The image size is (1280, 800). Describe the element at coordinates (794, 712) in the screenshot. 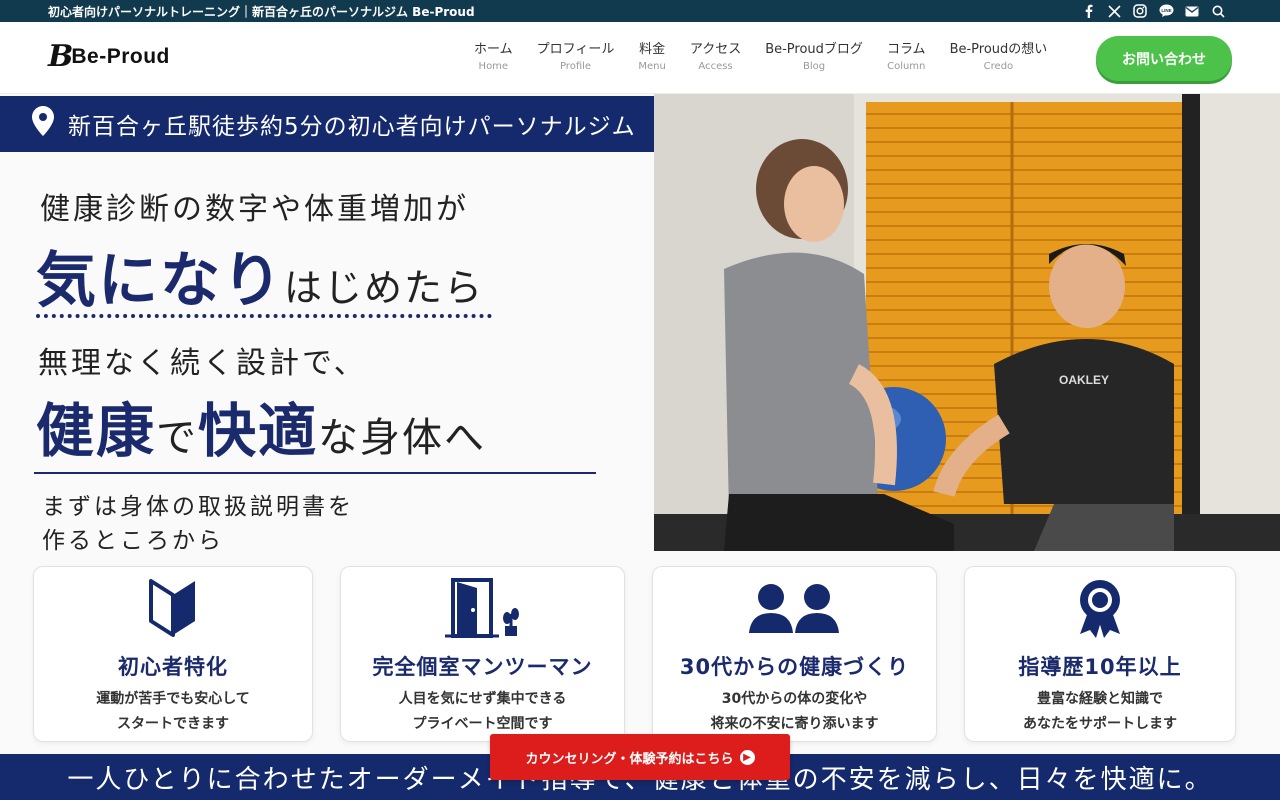

I see `feature-desc: 30代からの体の変化や 将来の不安に寄り添います` at that location.